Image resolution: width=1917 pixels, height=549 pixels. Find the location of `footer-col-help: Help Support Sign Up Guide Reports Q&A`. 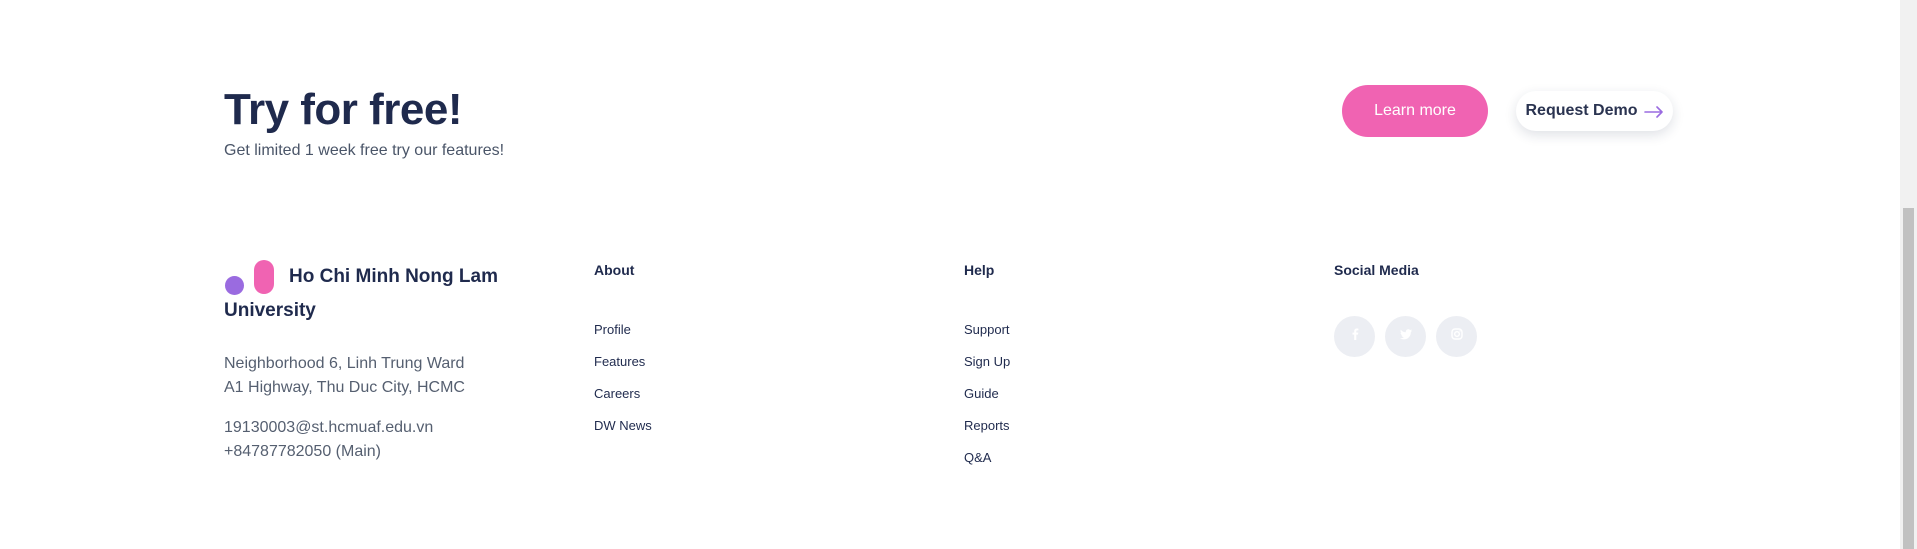

footer-col-help: Help Support Sign Up Guide Reports Q&A is located at coordinates (987, 363).